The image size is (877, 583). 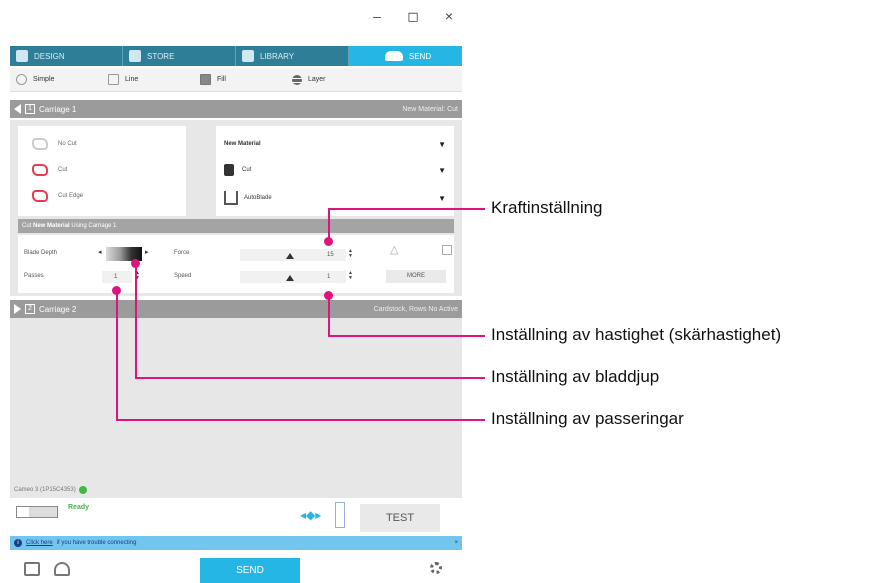 I want to click on option-label: Cut, so click(x=63, y=170).